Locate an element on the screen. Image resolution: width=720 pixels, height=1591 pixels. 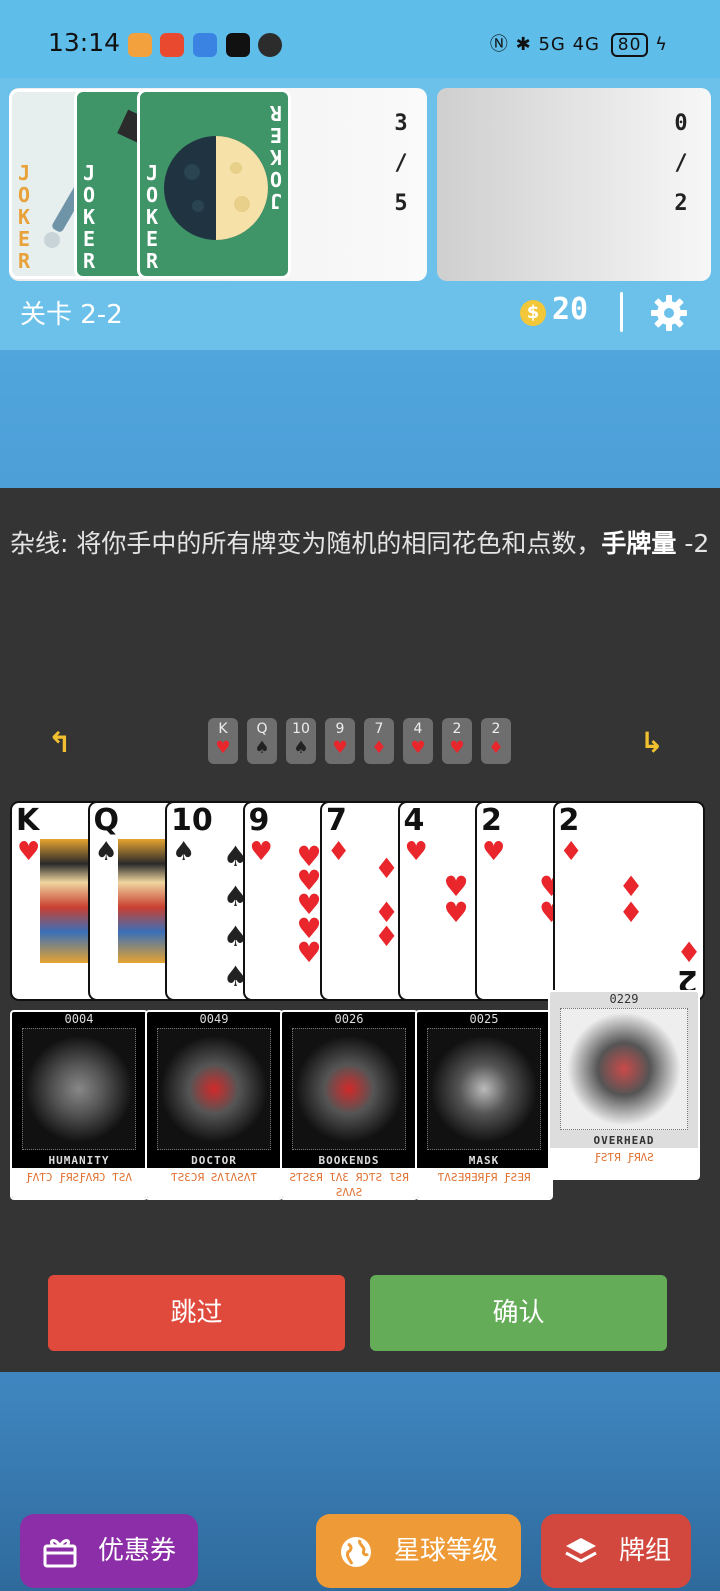
card-rank: 7 is located at coordinates (336, 820).